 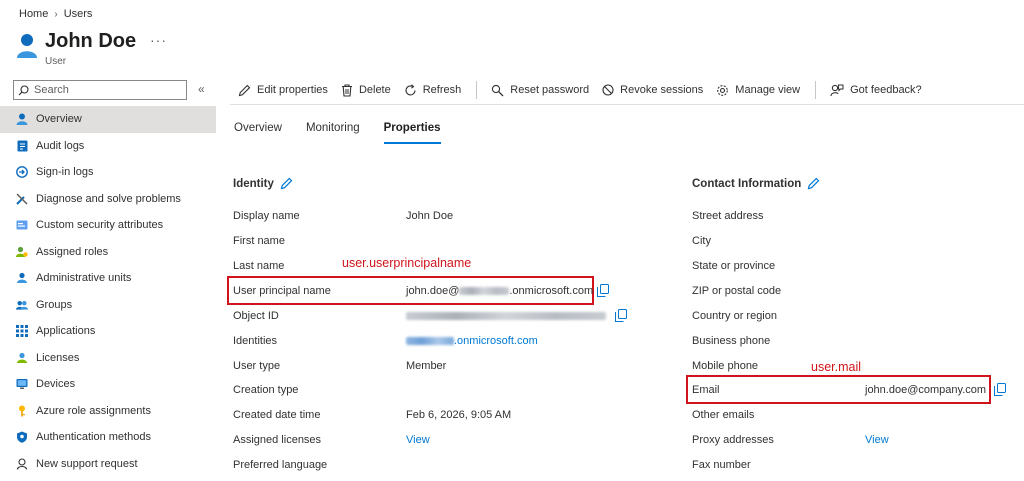 I want to click on trash-icon, so click(x=346, y=90).